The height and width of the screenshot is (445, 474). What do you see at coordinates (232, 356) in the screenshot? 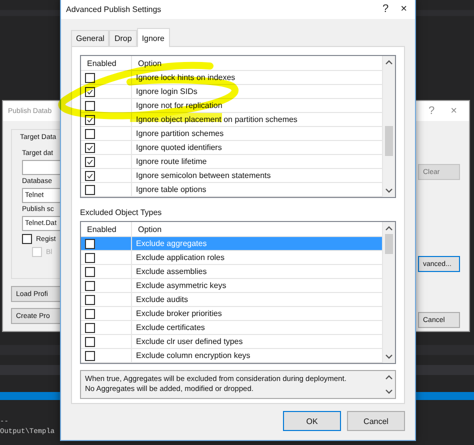
I see `option-row: Exclude column encryption keys` at bounding box center [232, 356].